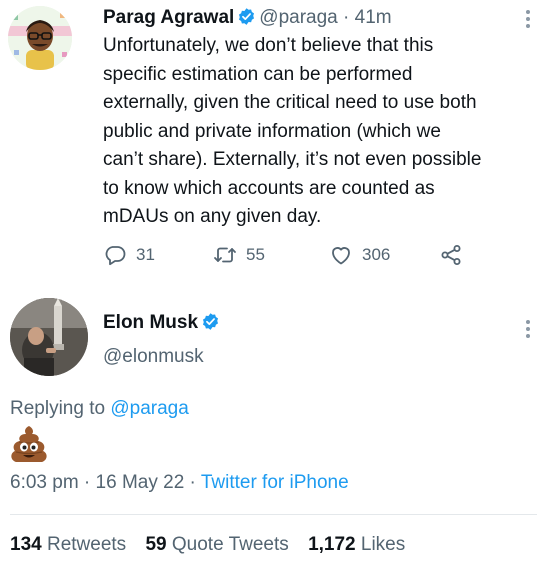 The image size is (547, 566). Describe the element at coordinates (383, 544) in the screenshot. I see `likes-label: Likes` at that location.